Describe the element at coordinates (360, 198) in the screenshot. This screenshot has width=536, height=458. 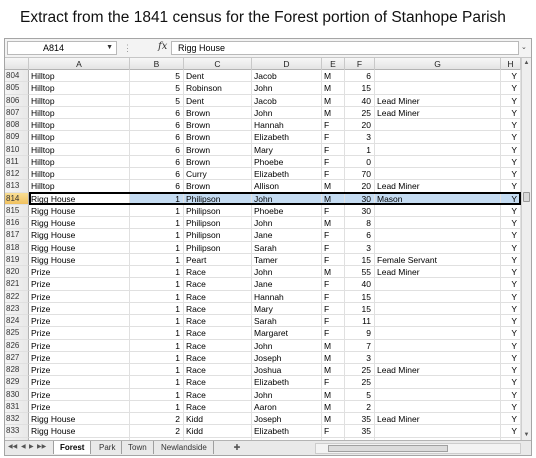
I see `cell-f: 30` at that location.